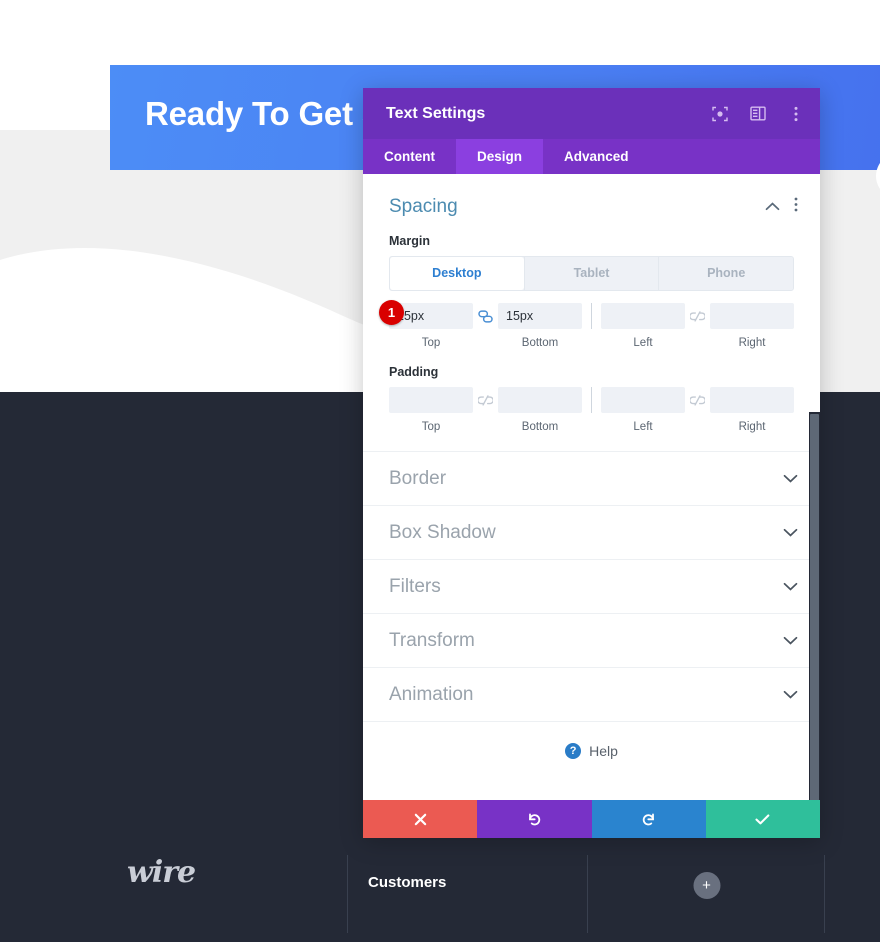 This screenshot has height=942, width=880. Describe the element at coordinates (772, 207) in the screenshot. I see `chevron-up-icon` at that location.